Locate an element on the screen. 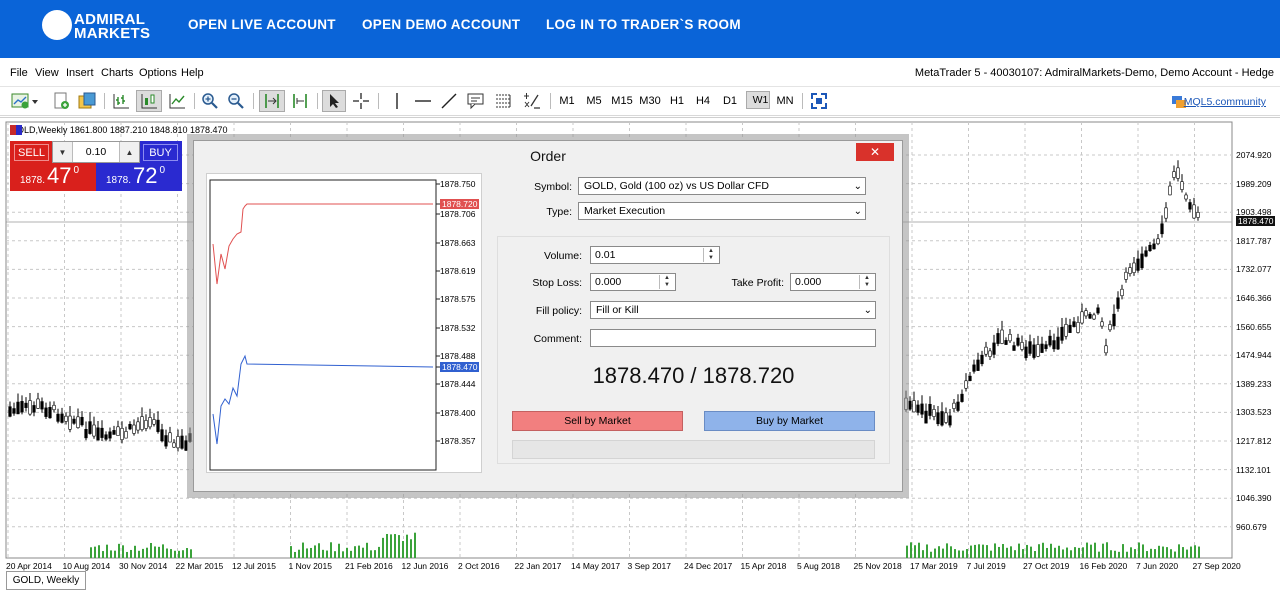 The height and width of the screenshot is (594, 1280). timeframe-m5: M5 is located at coordinates (594, 101).